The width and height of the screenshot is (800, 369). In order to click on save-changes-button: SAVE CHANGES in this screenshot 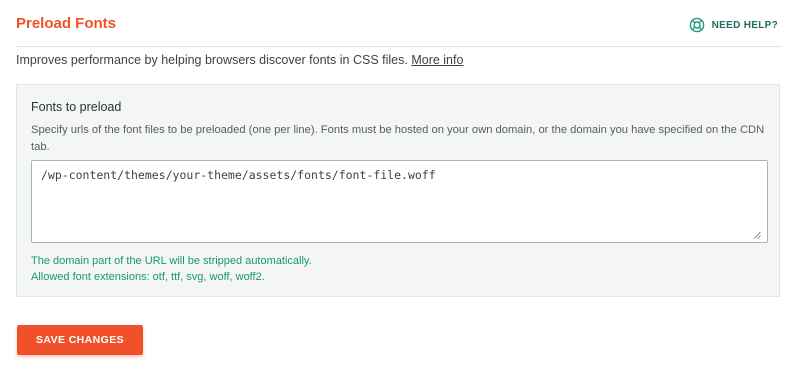, I will do `click(80, 340)`.